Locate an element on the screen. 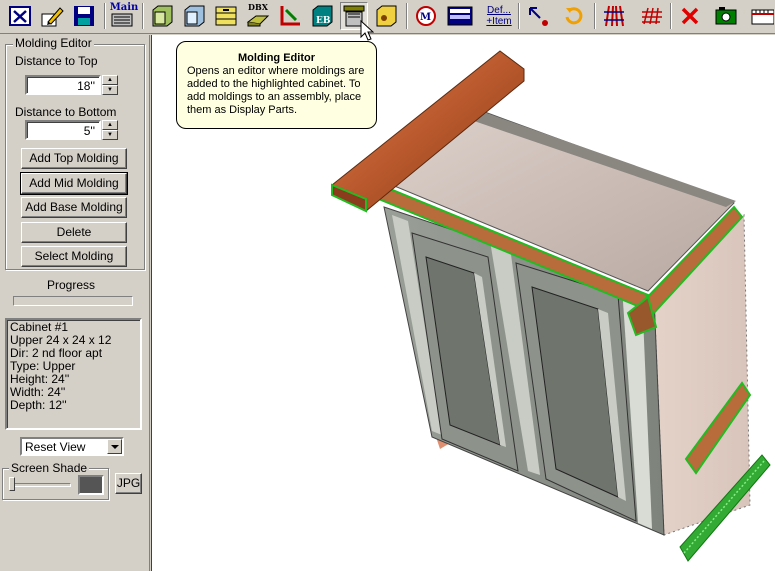 The width and height of the screenshot is (775, 571). corner-icon is located at coordinates (290, 16).